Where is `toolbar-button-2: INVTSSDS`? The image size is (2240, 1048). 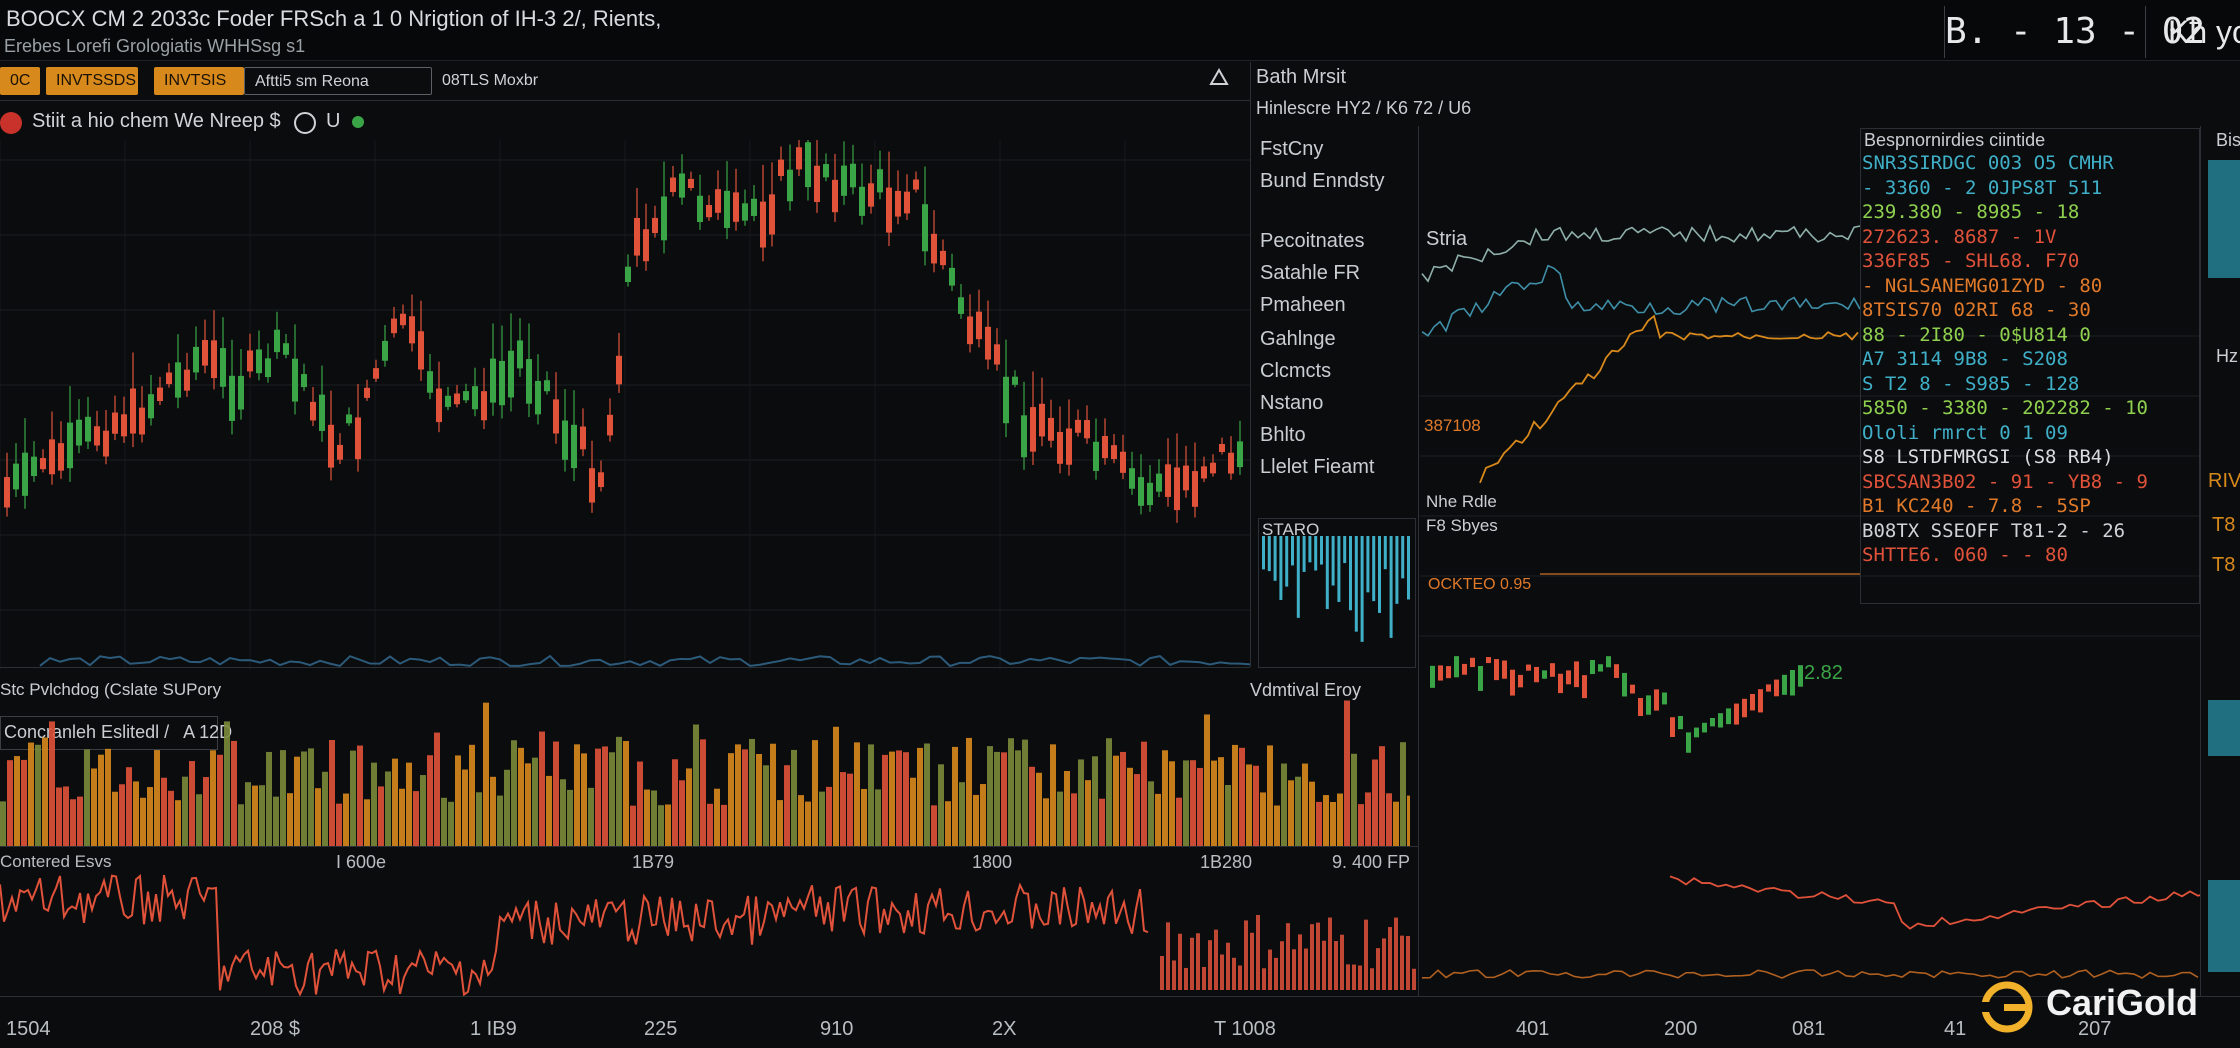 toolbar-button-2: INVTSSDS is located at coordinates (92, 81).